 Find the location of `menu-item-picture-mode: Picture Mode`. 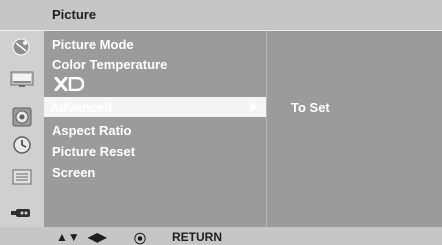

menu-item-picture-mode: Picture Mode is located at coordinates (93, 44).